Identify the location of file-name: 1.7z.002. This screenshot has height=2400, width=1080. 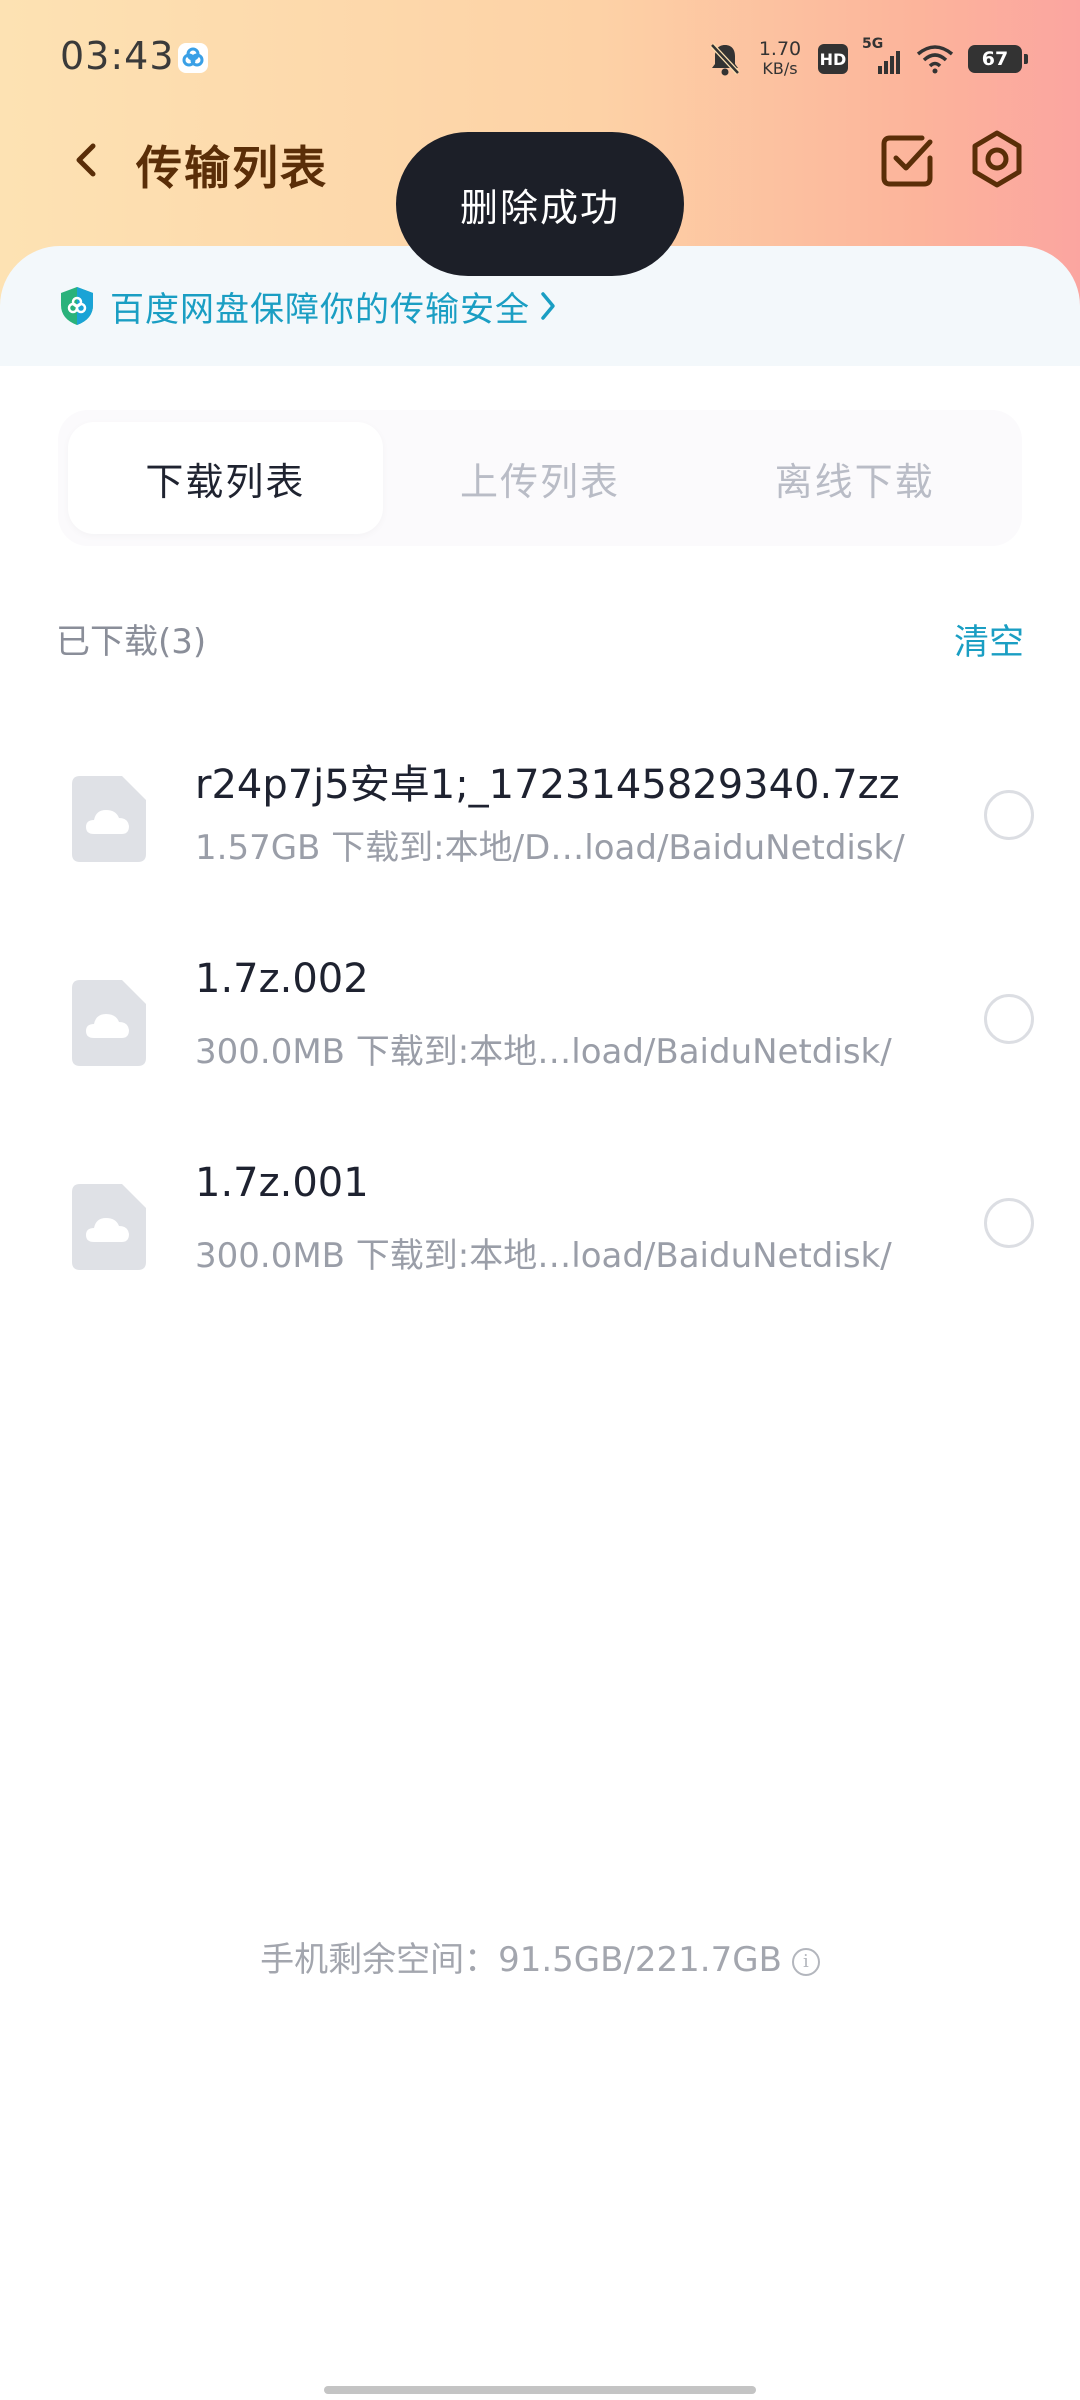
(282, 979).